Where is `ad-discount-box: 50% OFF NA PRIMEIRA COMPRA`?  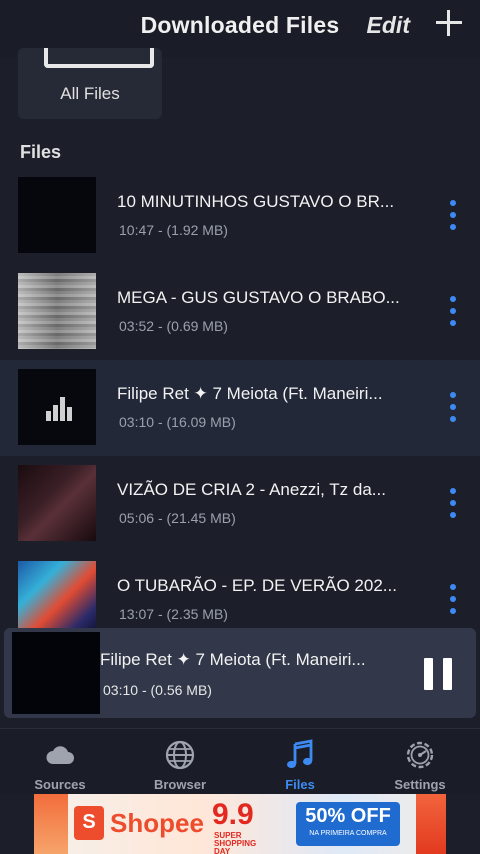 ad-discount-box: 50% OFF NA PRIMEIRA COMPRA is located at coordinates (348, 824).